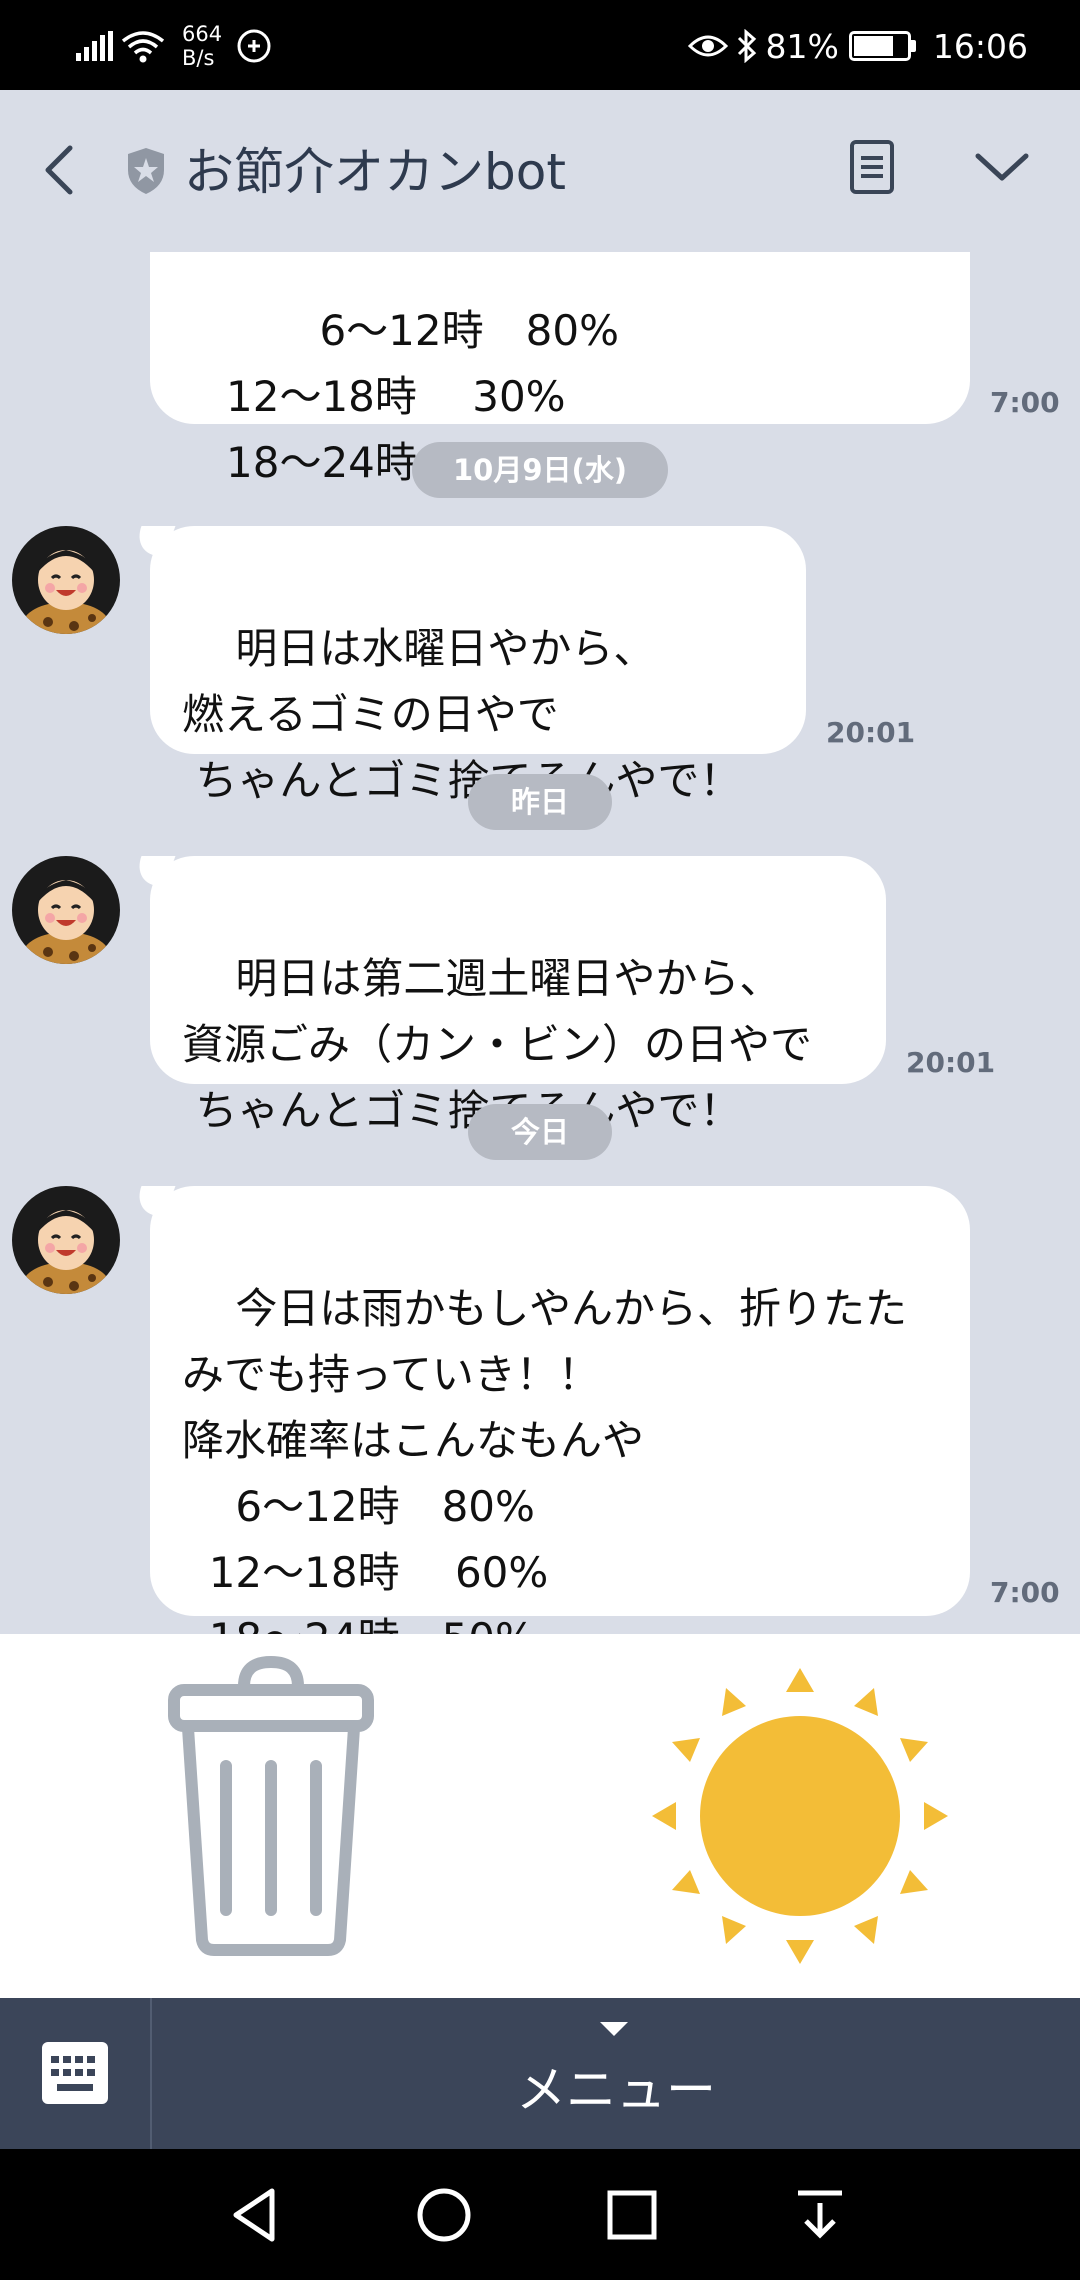 This screenshot has height=2280, width=1080. I want to click on battery-fill, so click(873, 46).